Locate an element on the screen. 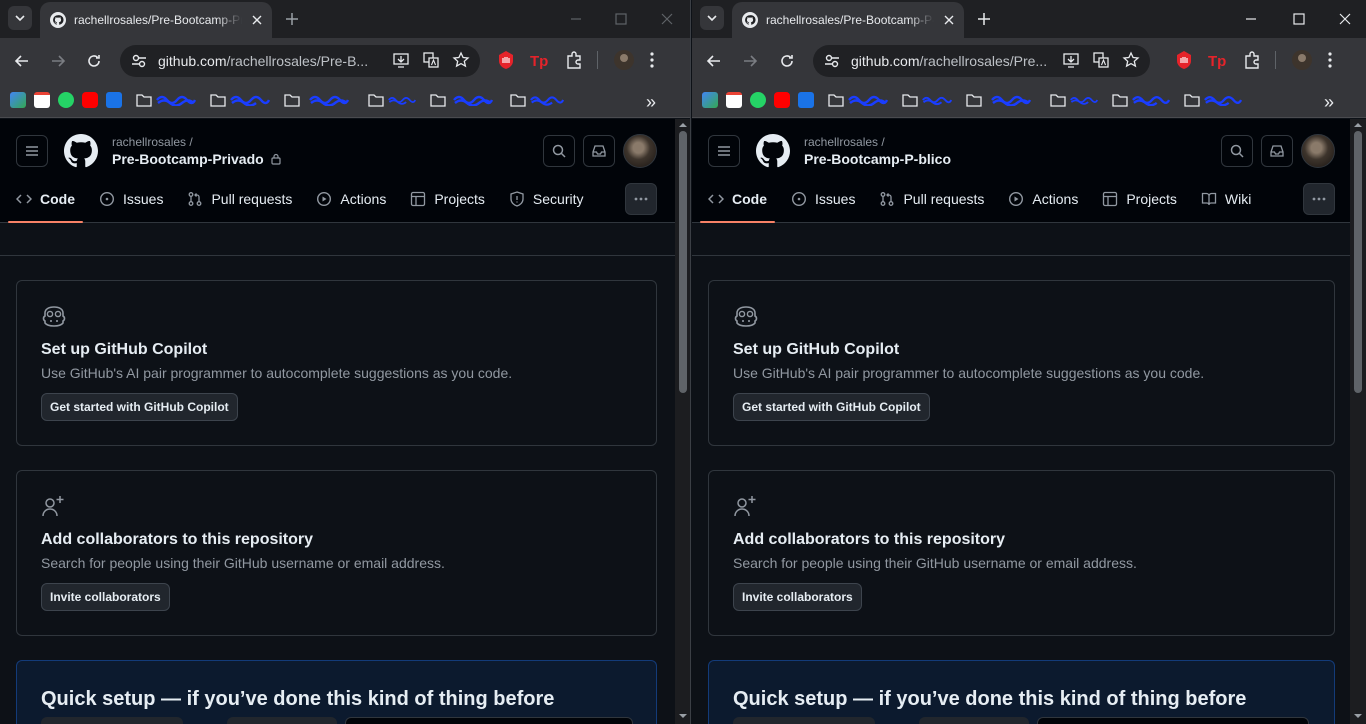 This screenshot has width=1366, height=724. browser-tab: rachellrosales/Pre-Bootcamp-P-blico is located at coordinates (848, 20).